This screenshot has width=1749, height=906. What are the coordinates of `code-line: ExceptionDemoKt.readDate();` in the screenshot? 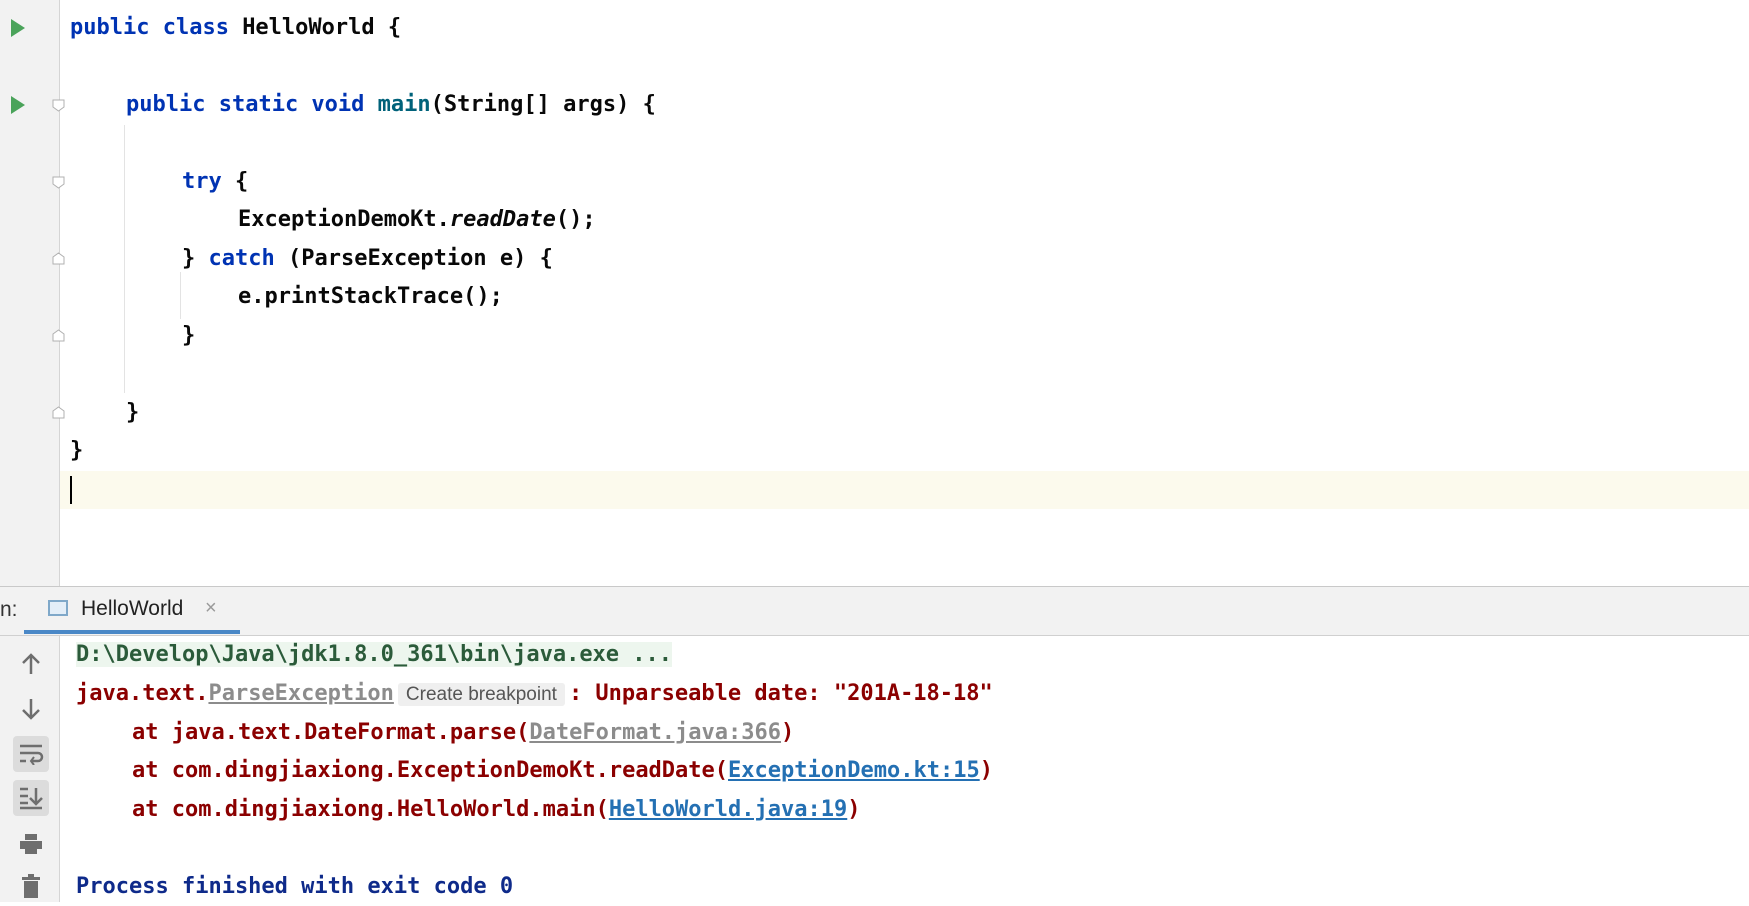 It's located at (417, 220).